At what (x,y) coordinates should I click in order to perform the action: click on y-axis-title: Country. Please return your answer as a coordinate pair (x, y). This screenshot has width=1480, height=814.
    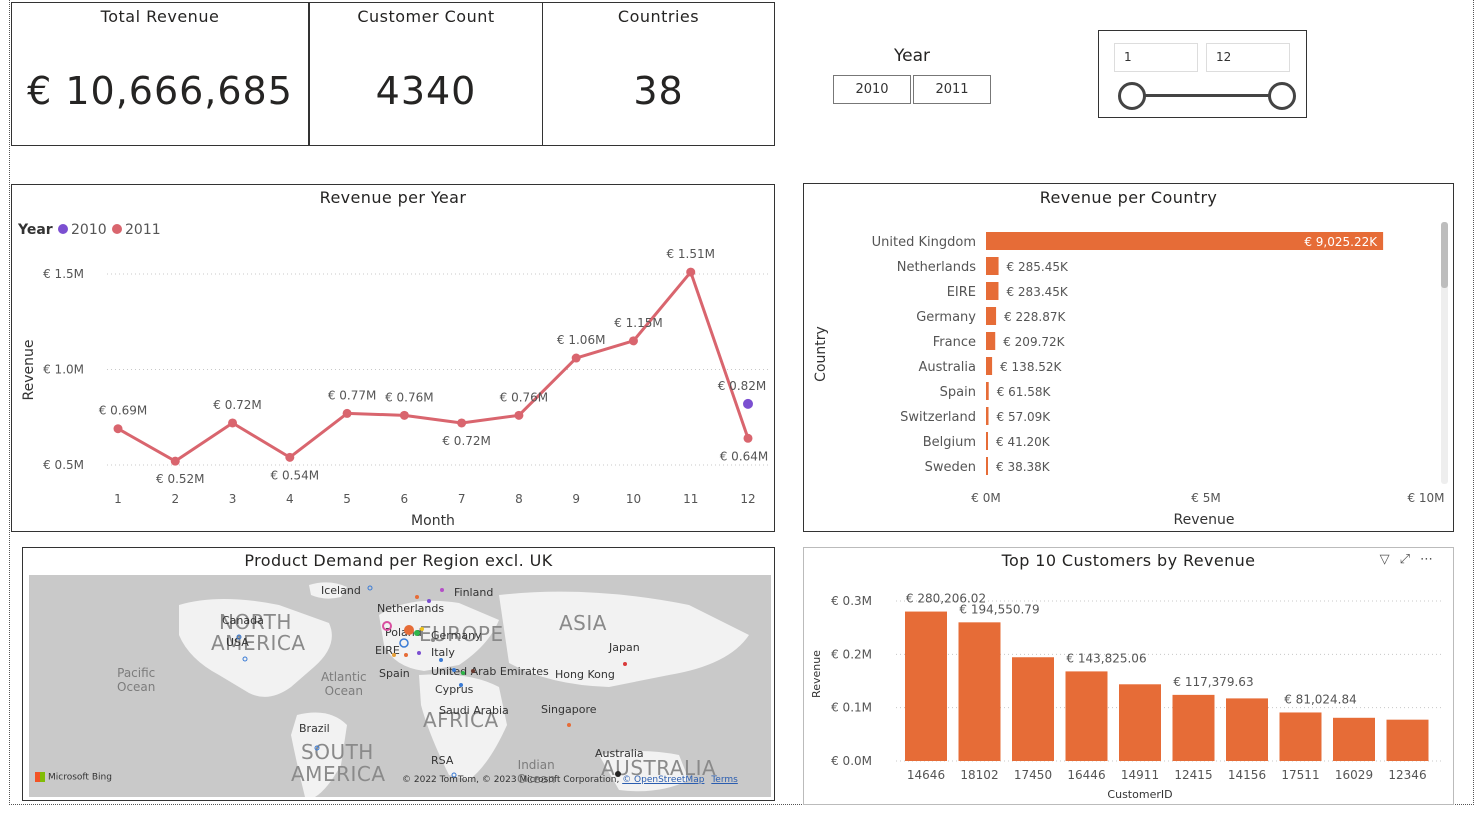
    Looking at the image, I should click on (821, 354).